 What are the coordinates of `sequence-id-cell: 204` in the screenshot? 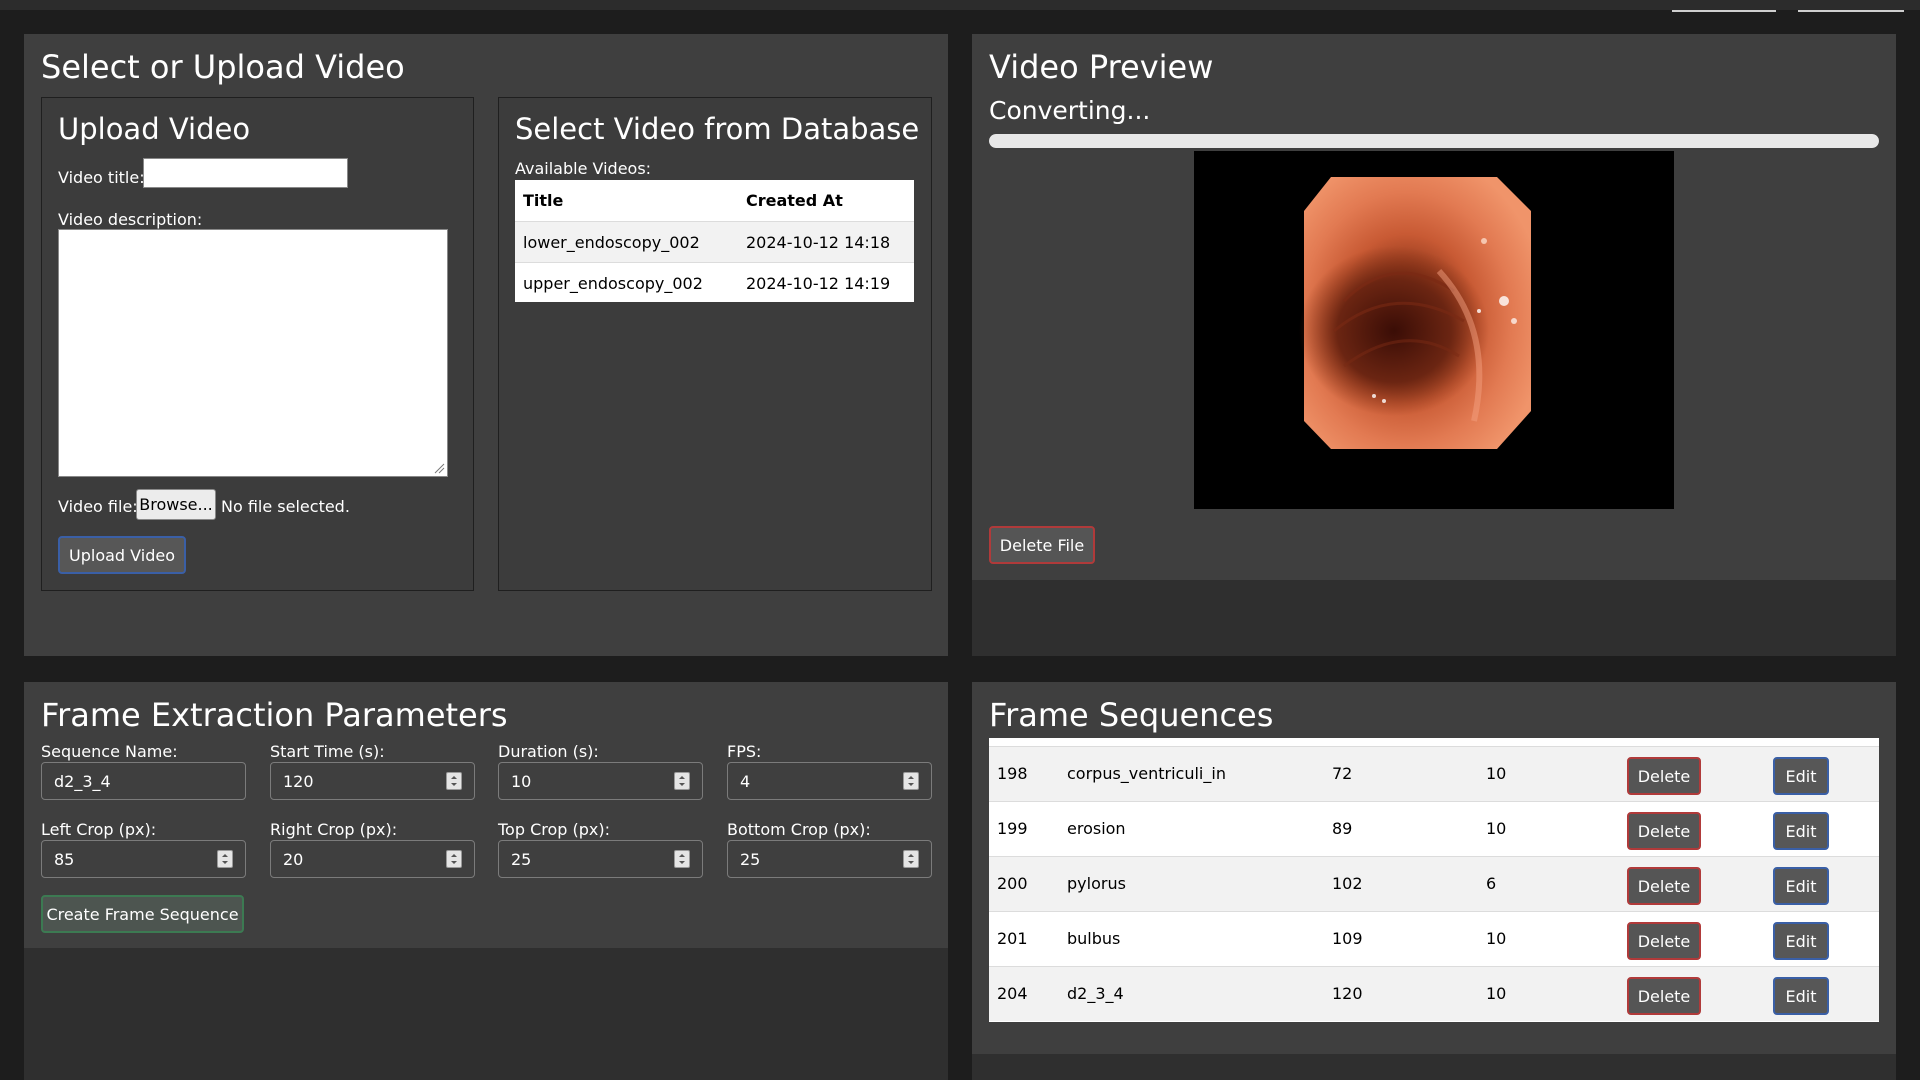 It's located at (1012, 993).